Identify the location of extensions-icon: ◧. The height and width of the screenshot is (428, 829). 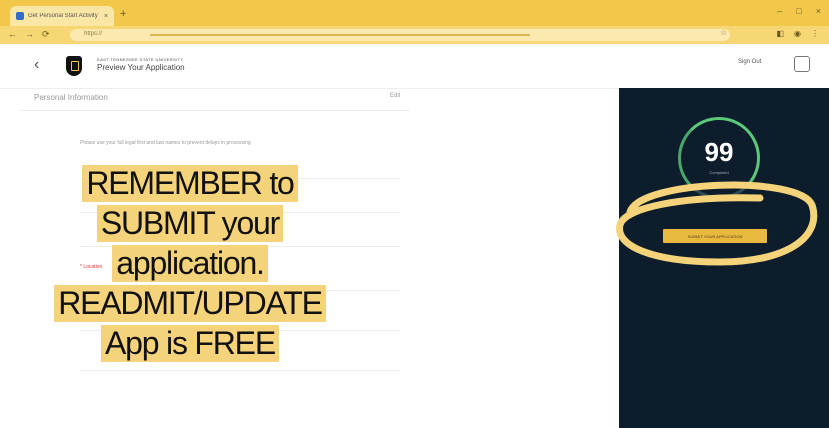
(780, 33).